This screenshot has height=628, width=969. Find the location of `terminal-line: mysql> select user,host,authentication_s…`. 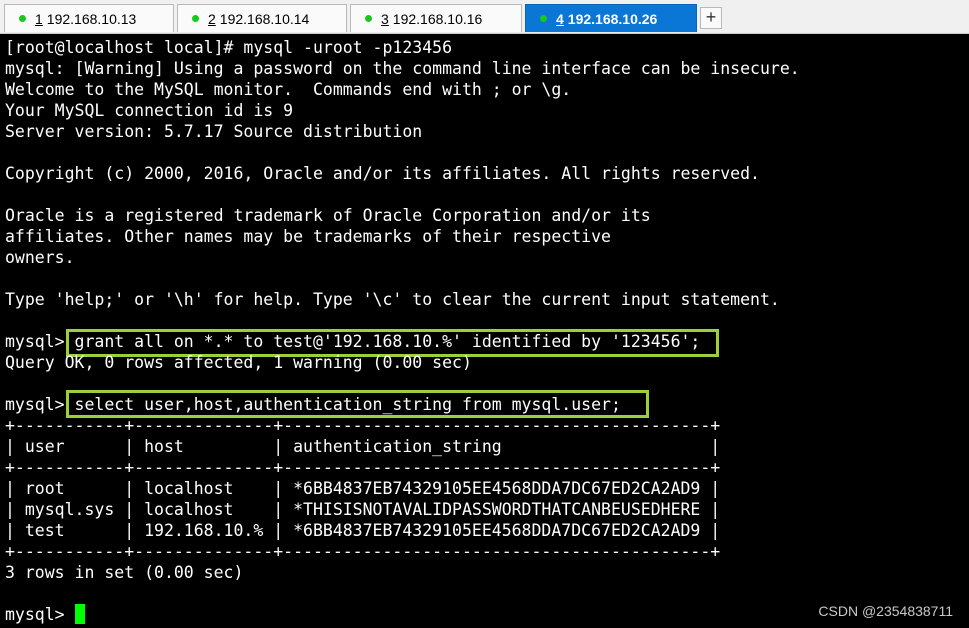

terminal-line: mysql> select user,host,authentication_s… is located at coordinates (313, 404).